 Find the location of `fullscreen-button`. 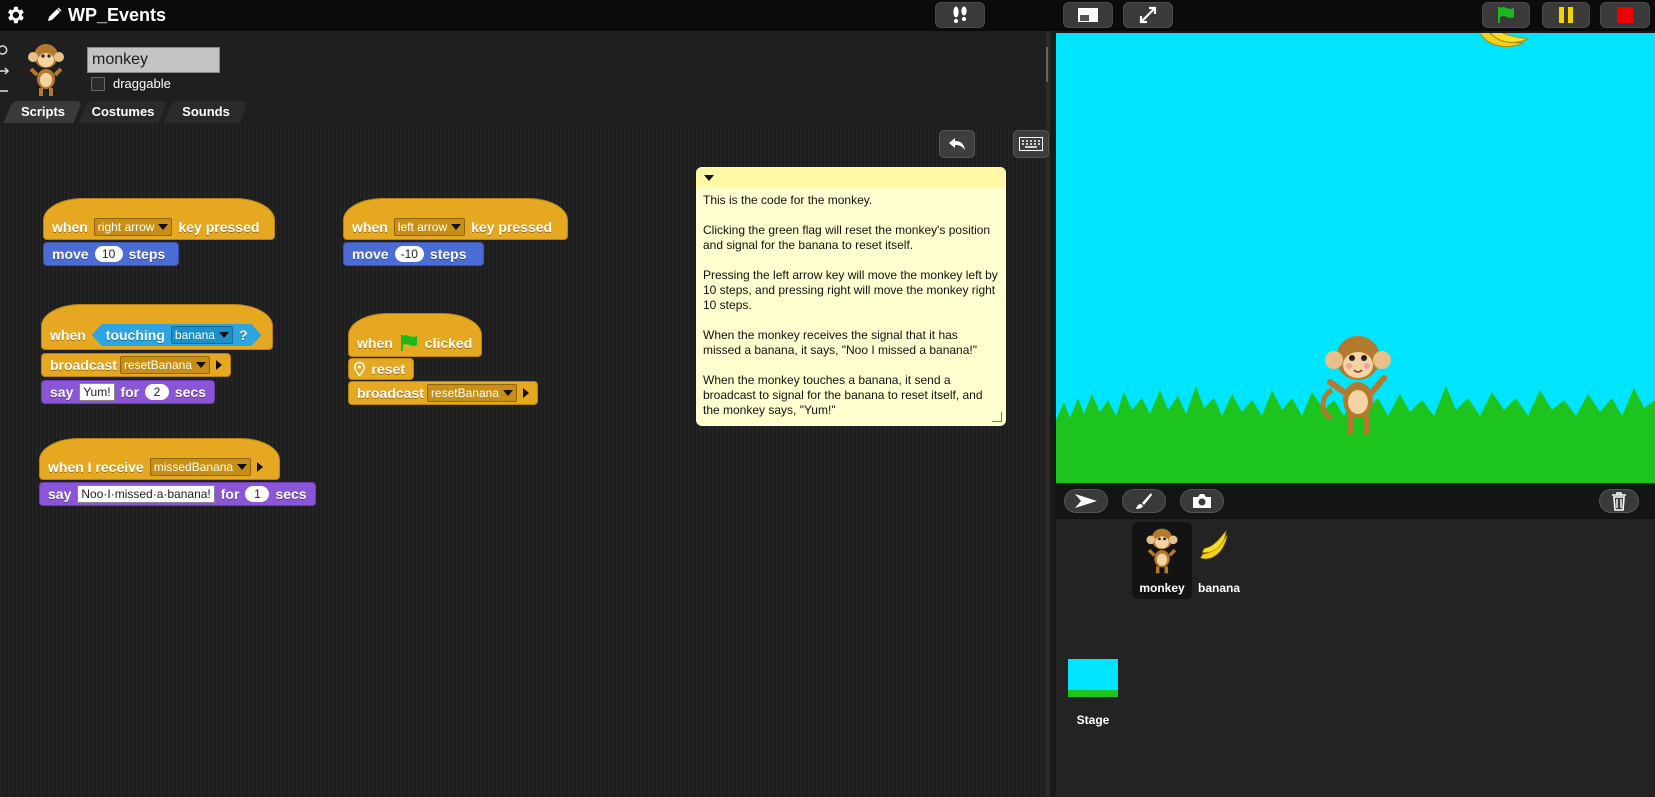

fullscreen-button is located at coordinates (1148, 15).